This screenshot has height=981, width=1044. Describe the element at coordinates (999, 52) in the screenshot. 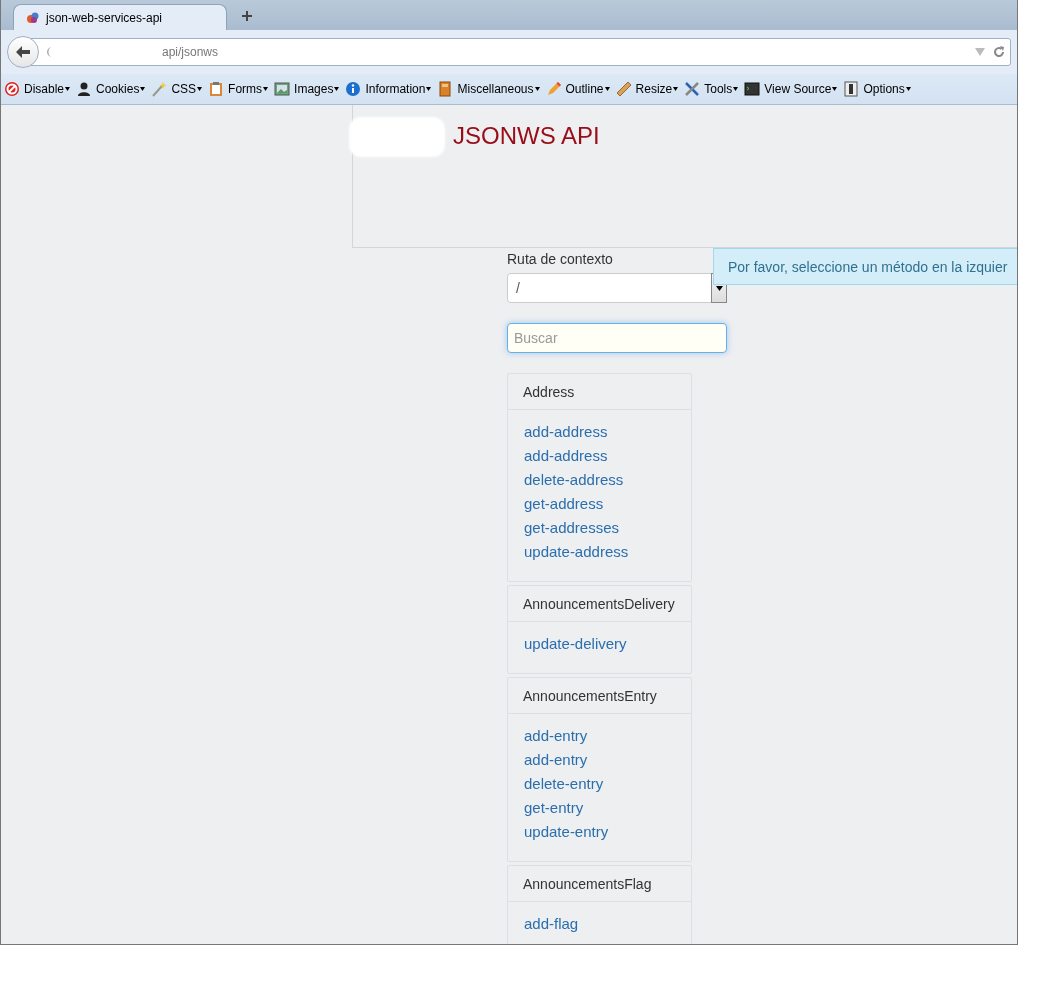

I see `reload-icon` at that location.